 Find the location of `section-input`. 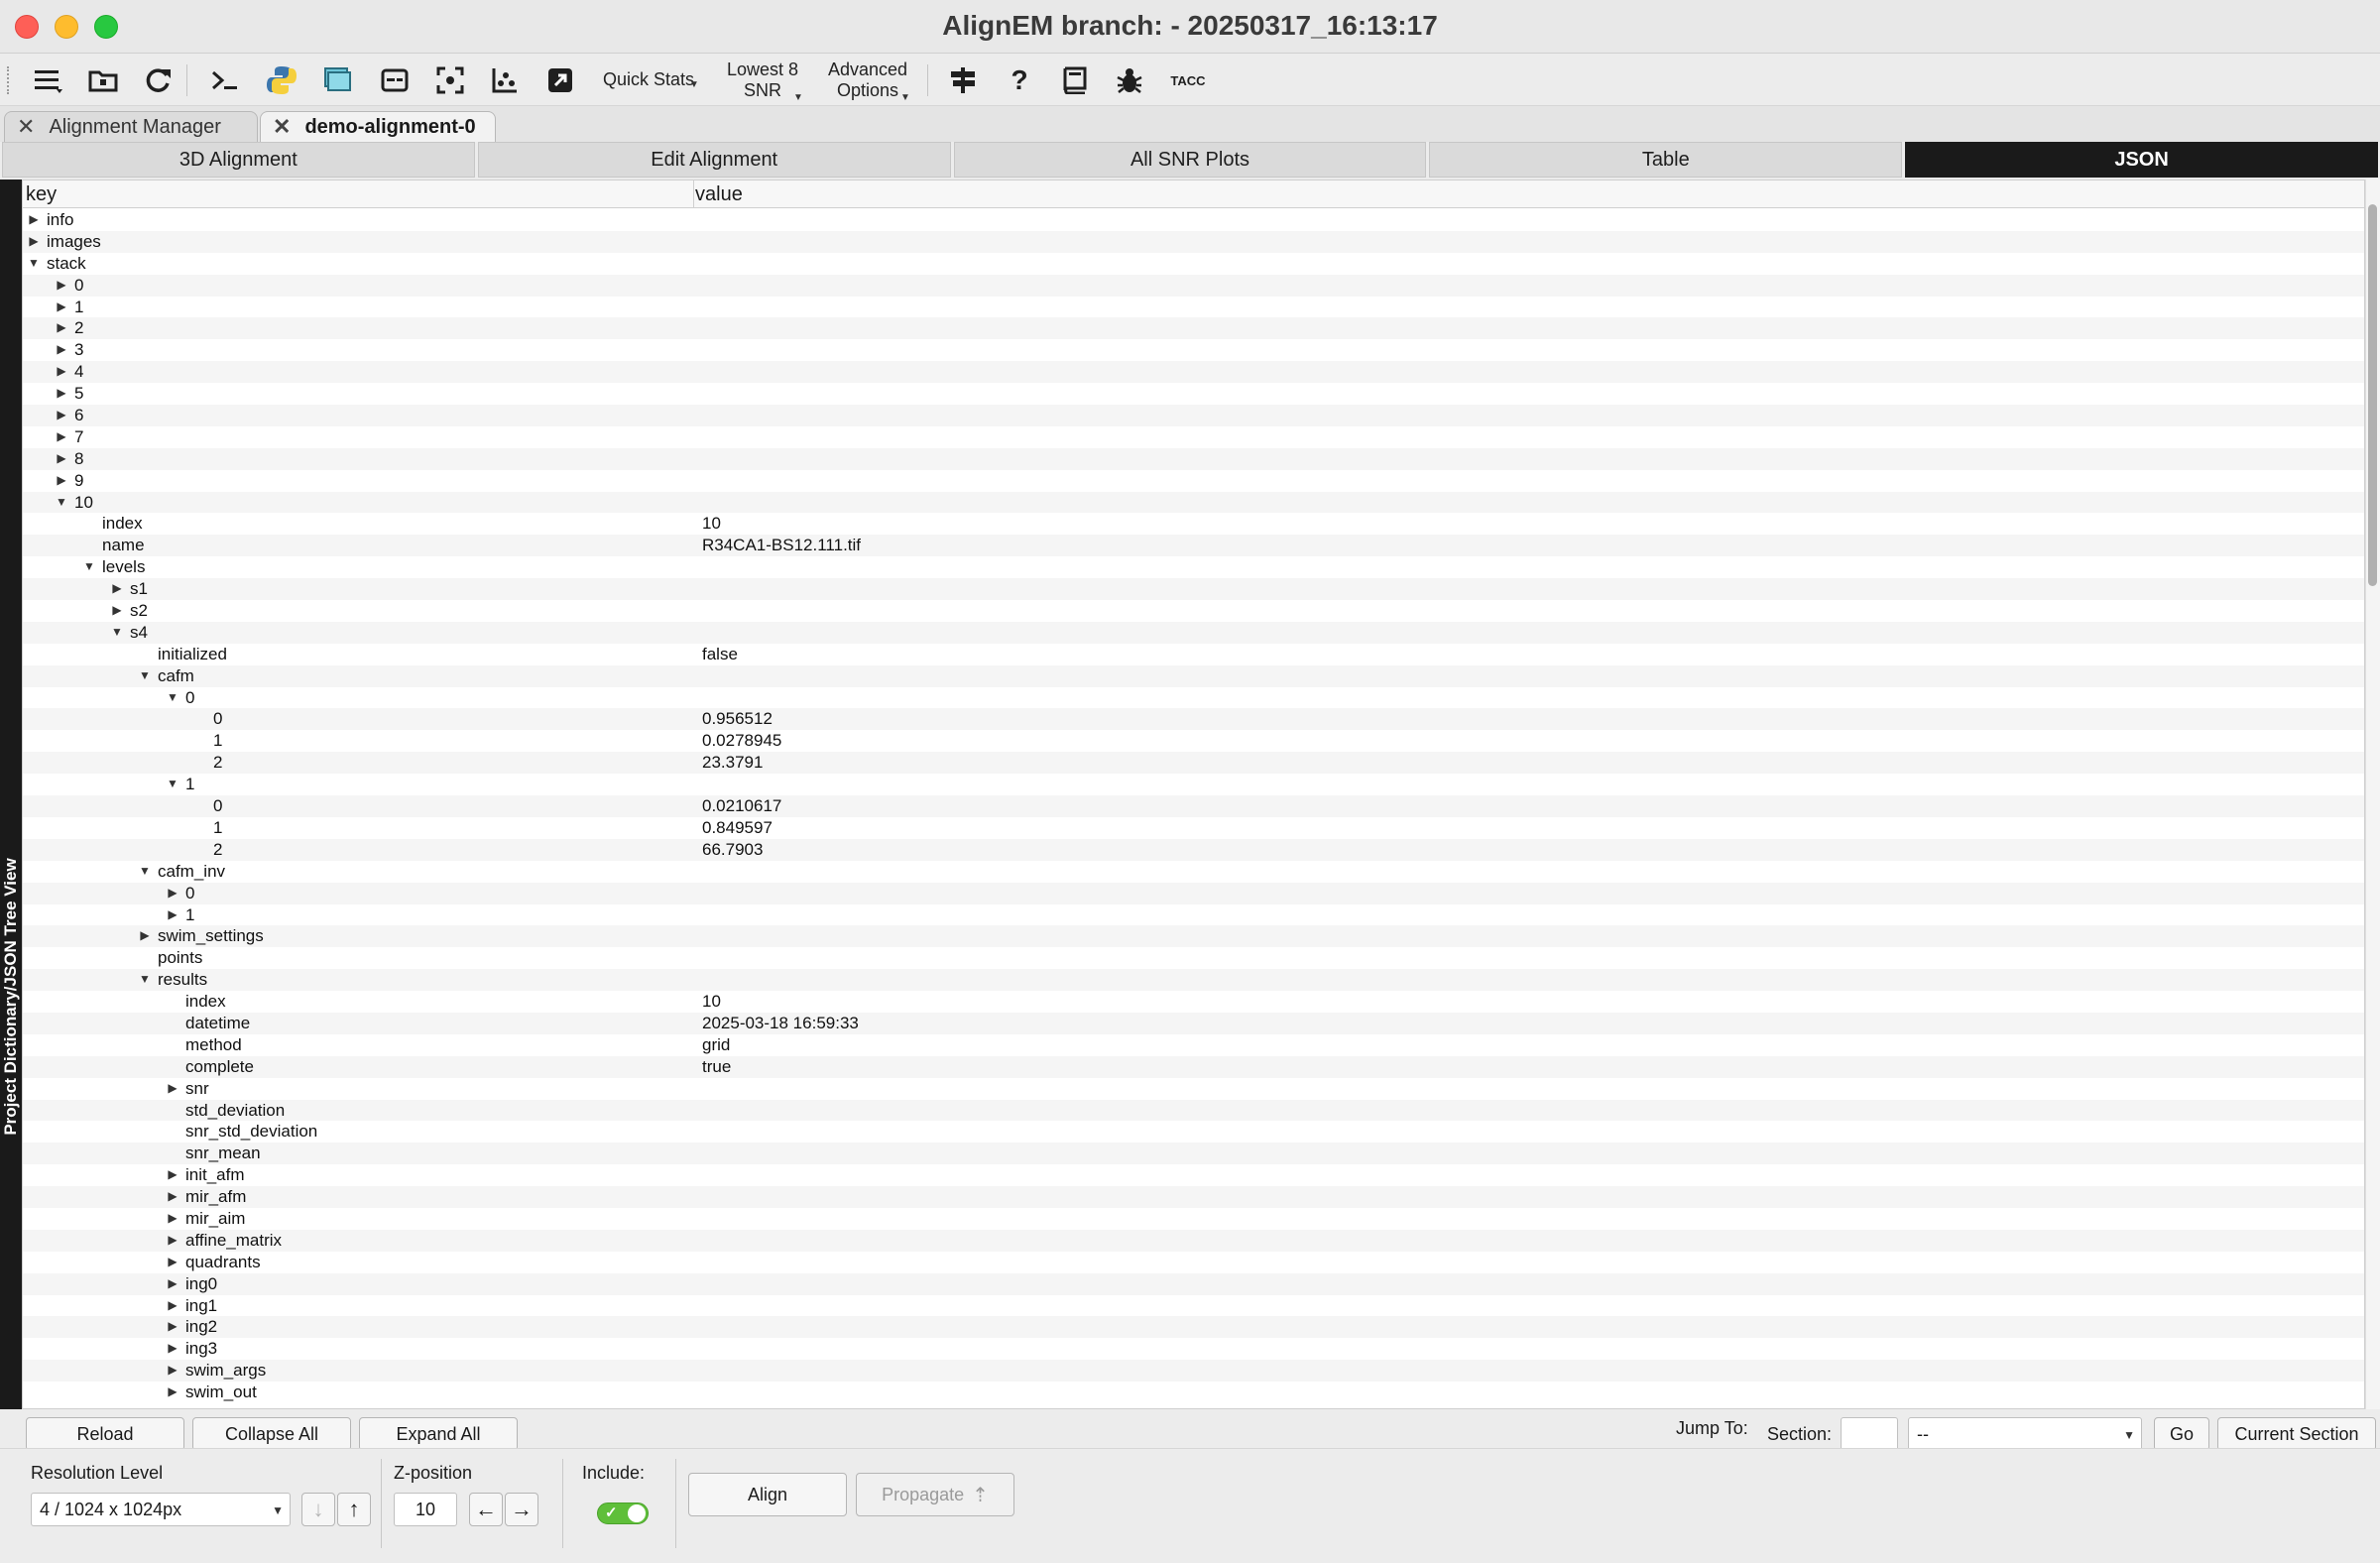

section-input is located at coordinates (1869, 1434).